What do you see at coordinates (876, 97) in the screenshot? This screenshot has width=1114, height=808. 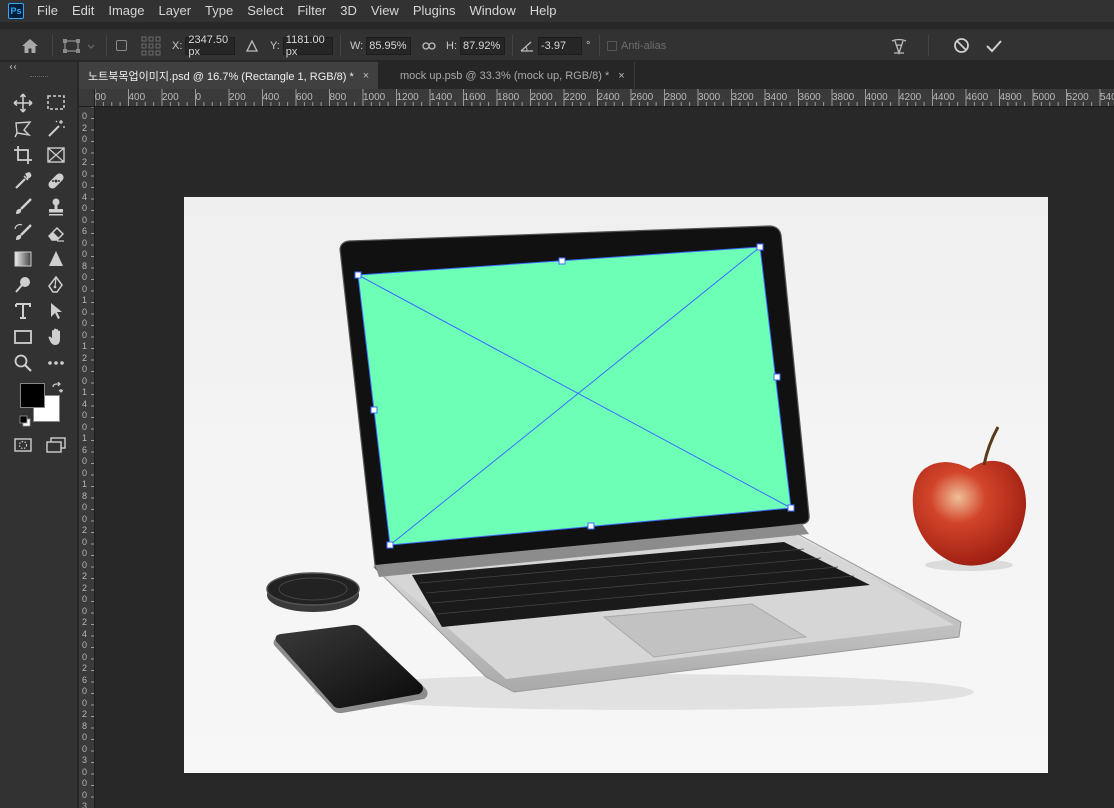 I see `ruler-label: 4000` at bounding box center [876, 97].